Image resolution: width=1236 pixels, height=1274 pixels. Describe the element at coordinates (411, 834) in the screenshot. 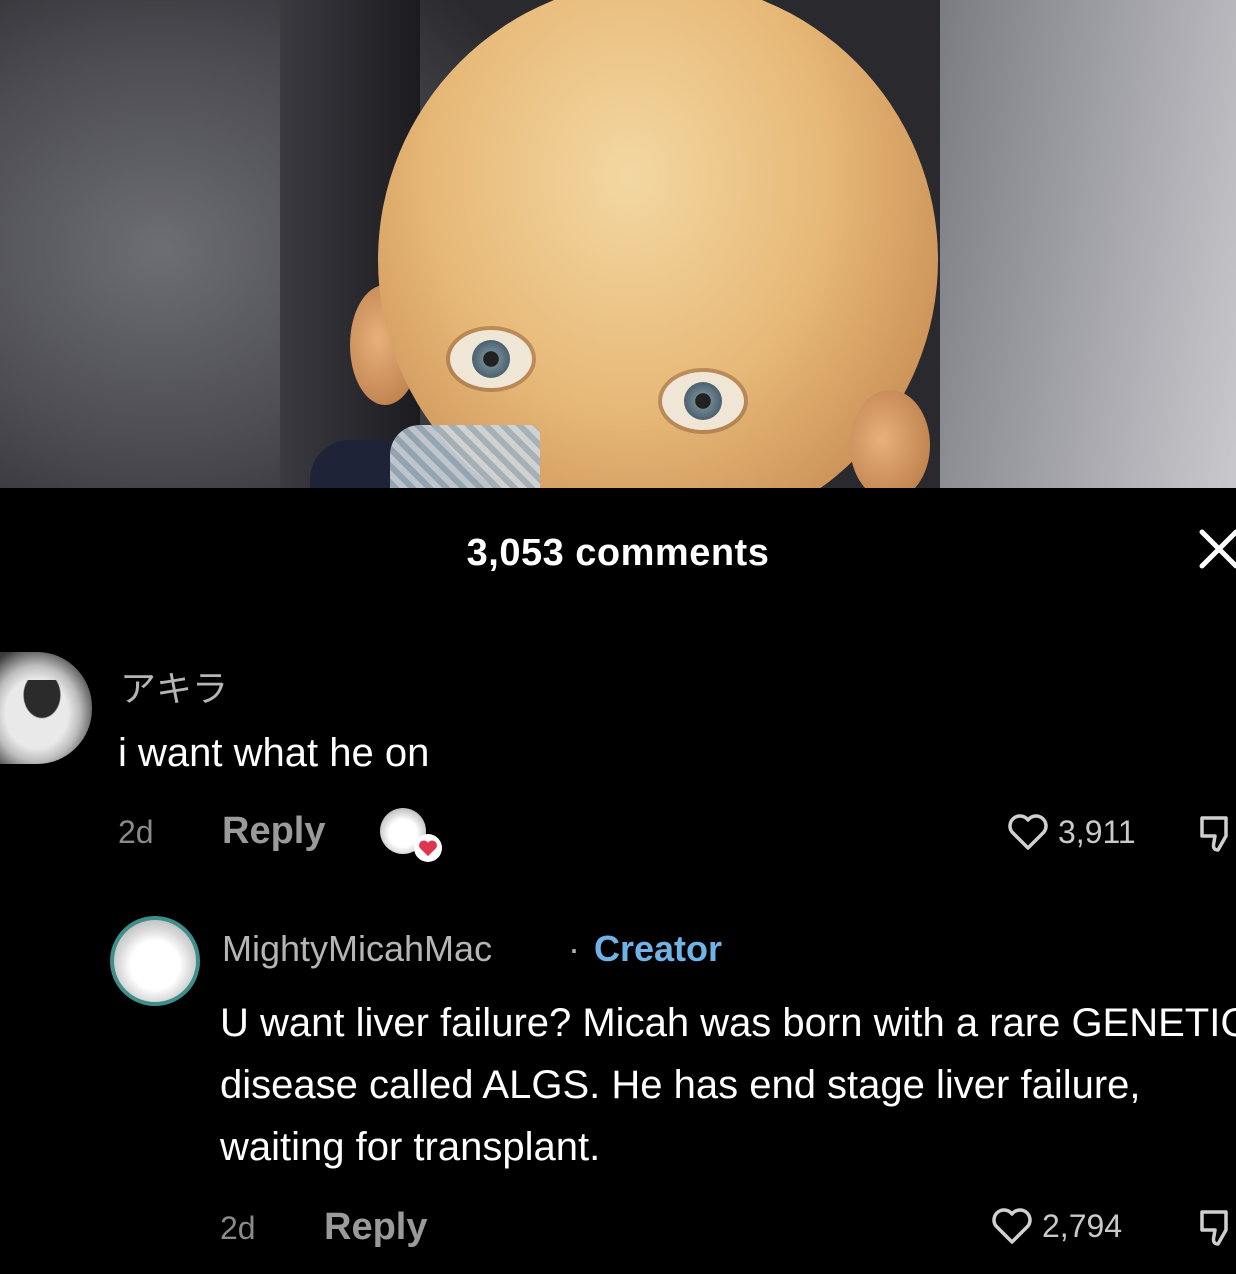

I see `creator-liked-badge` at that location.